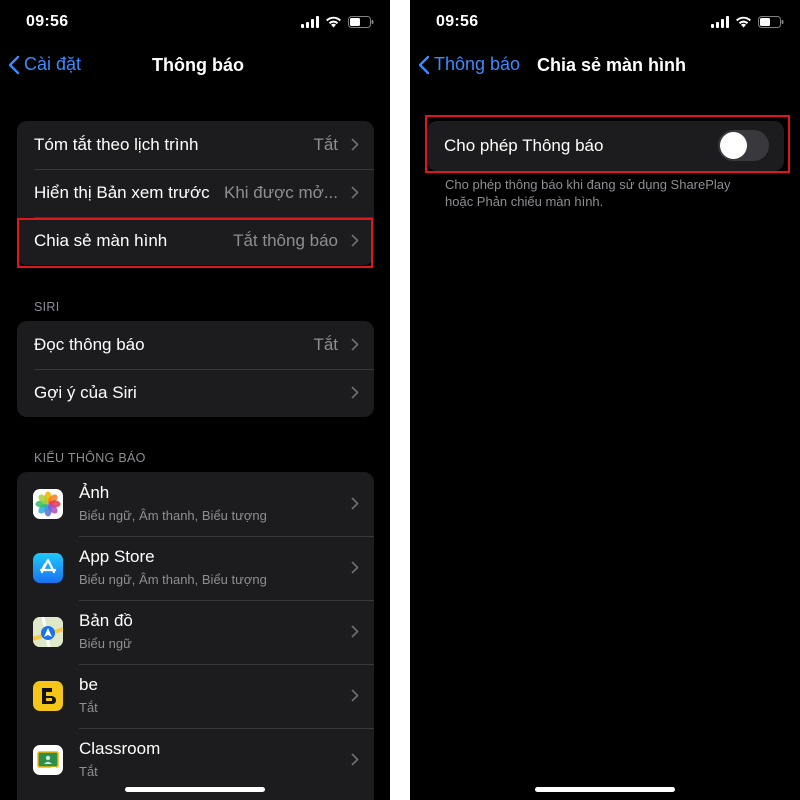 The image size is (800, 800). What do you see at coordinates (48, 760) in the screenshot?
I see `classroom-icon` at bounding box center [48, 760].